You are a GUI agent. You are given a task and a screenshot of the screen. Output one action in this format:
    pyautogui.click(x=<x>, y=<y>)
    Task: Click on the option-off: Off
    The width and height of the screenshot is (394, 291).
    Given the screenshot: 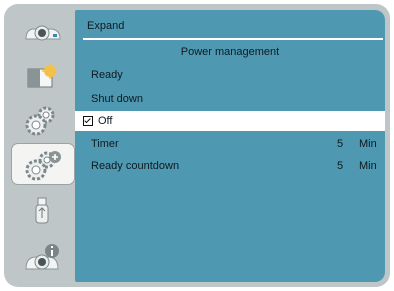 What is the action you would take?
    pyautogui.click(x=230, y=121)
    